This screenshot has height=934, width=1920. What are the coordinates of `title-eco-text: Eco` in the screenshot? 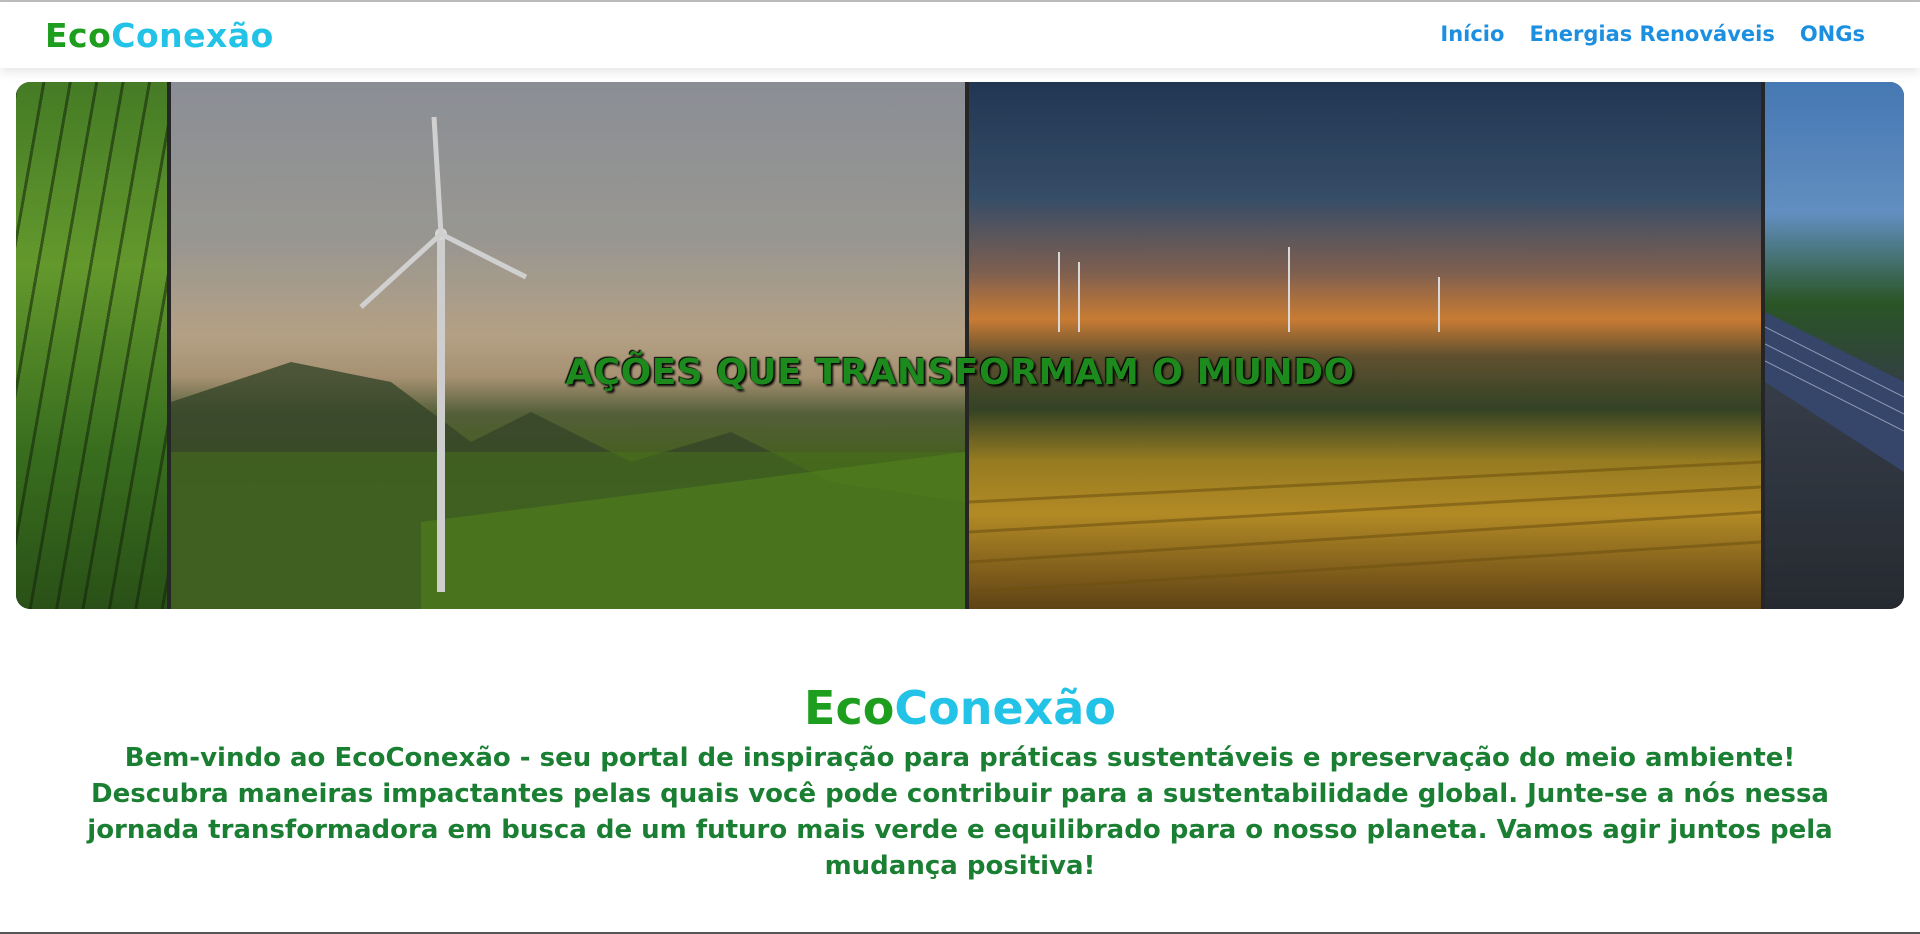 It's located at (849, 708).